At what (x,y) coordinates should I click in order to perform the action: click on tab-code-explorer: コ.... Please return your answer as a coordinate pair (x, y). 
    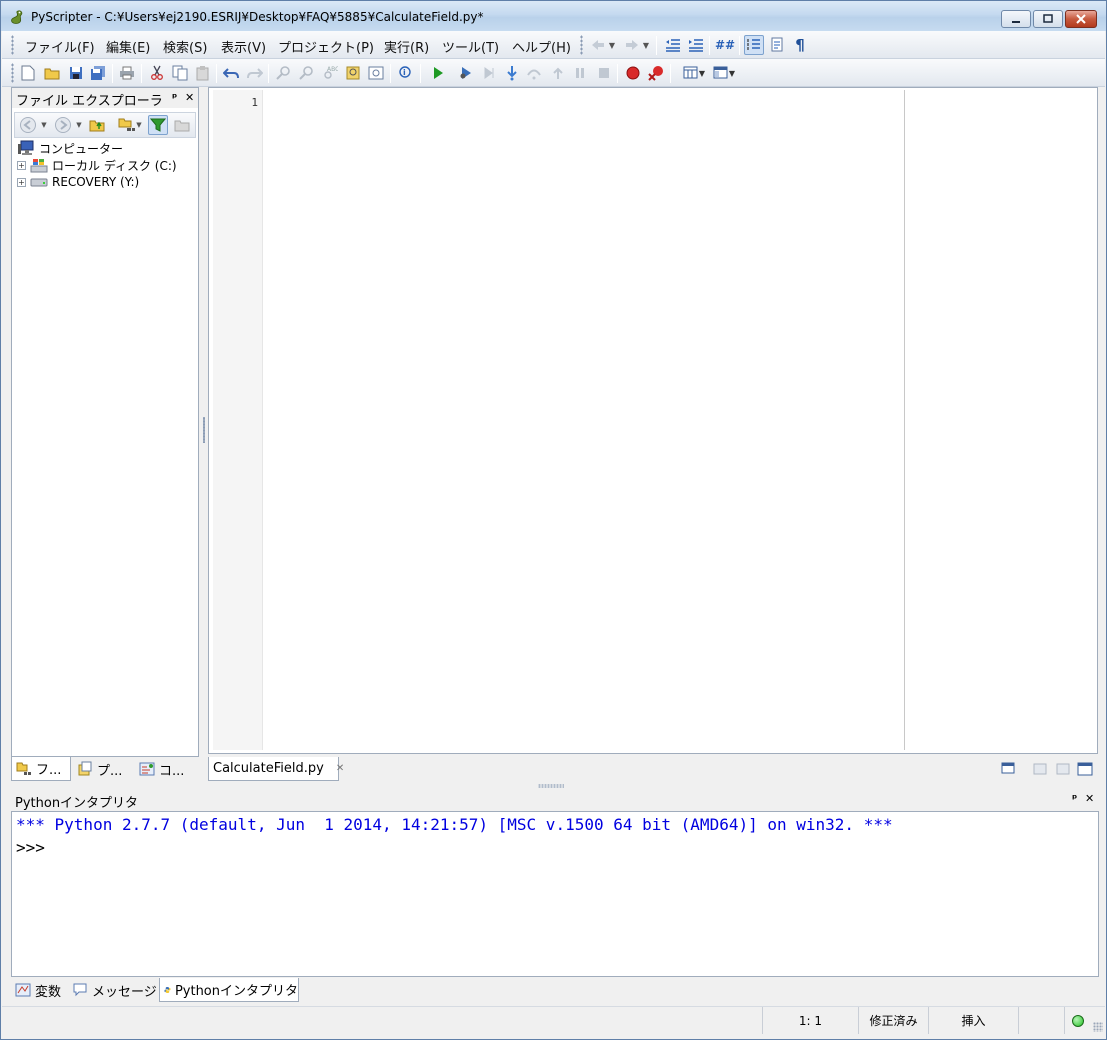
    Looking at the image, I should click on (165, 769).